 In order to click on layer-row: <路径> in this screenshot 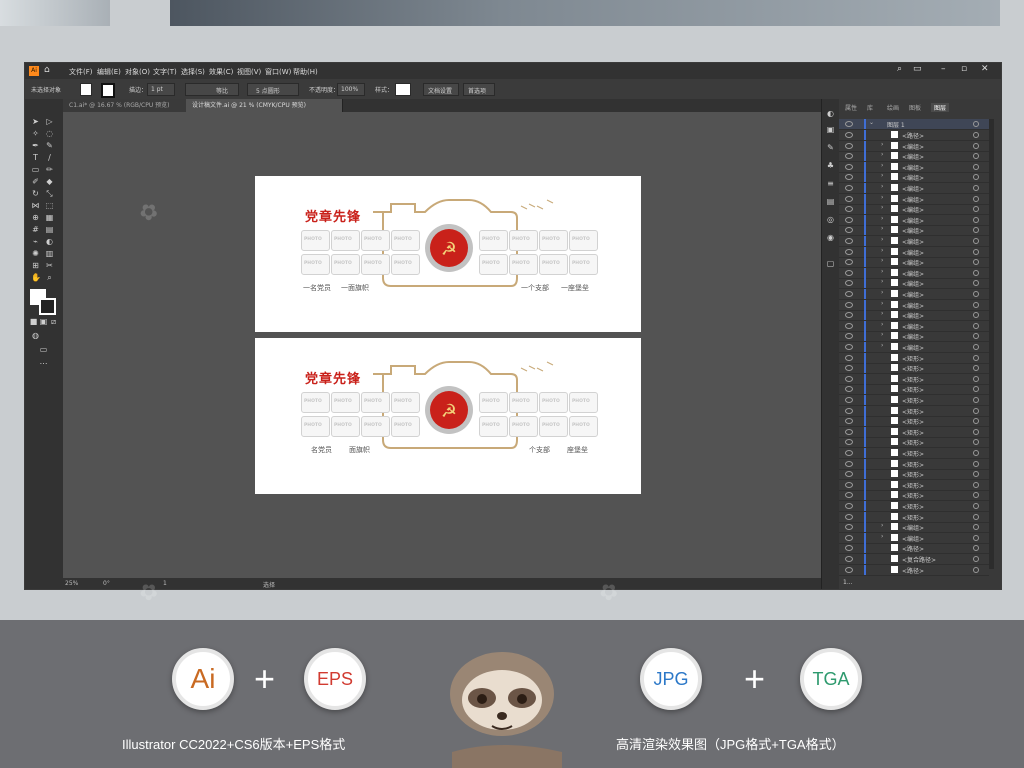, I will do `click(914, 570)`.